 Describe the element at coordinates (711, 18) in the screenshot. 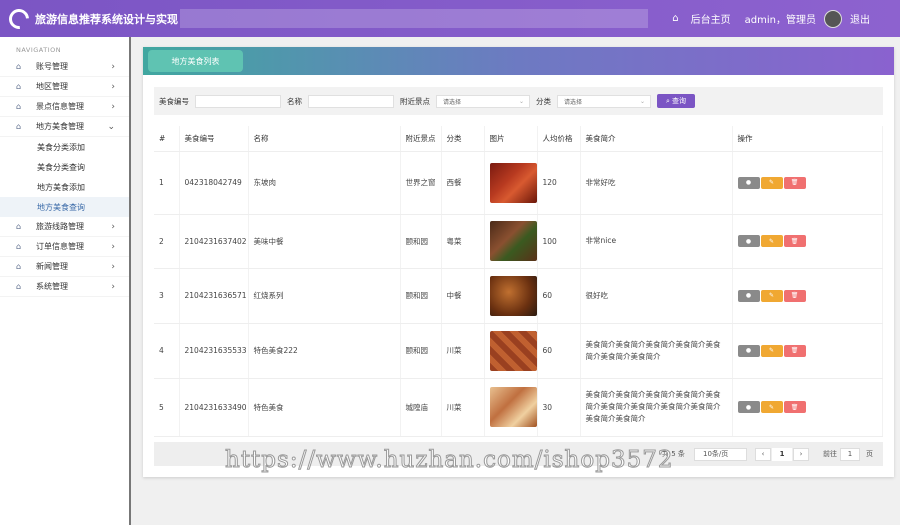

I see `home-link: 后台主页` at that location.